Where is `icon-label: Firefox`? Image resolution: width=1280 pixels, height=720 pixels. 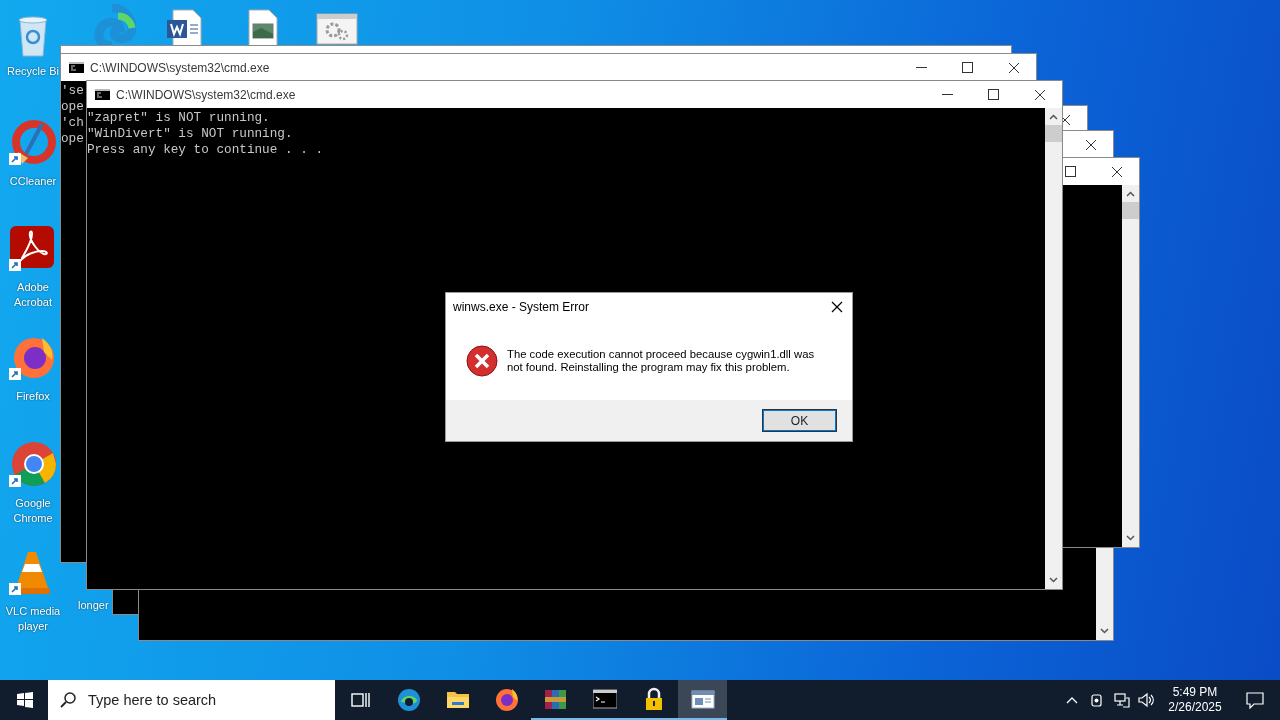 icon-label: Firefox is located at coordinates (33, 396).